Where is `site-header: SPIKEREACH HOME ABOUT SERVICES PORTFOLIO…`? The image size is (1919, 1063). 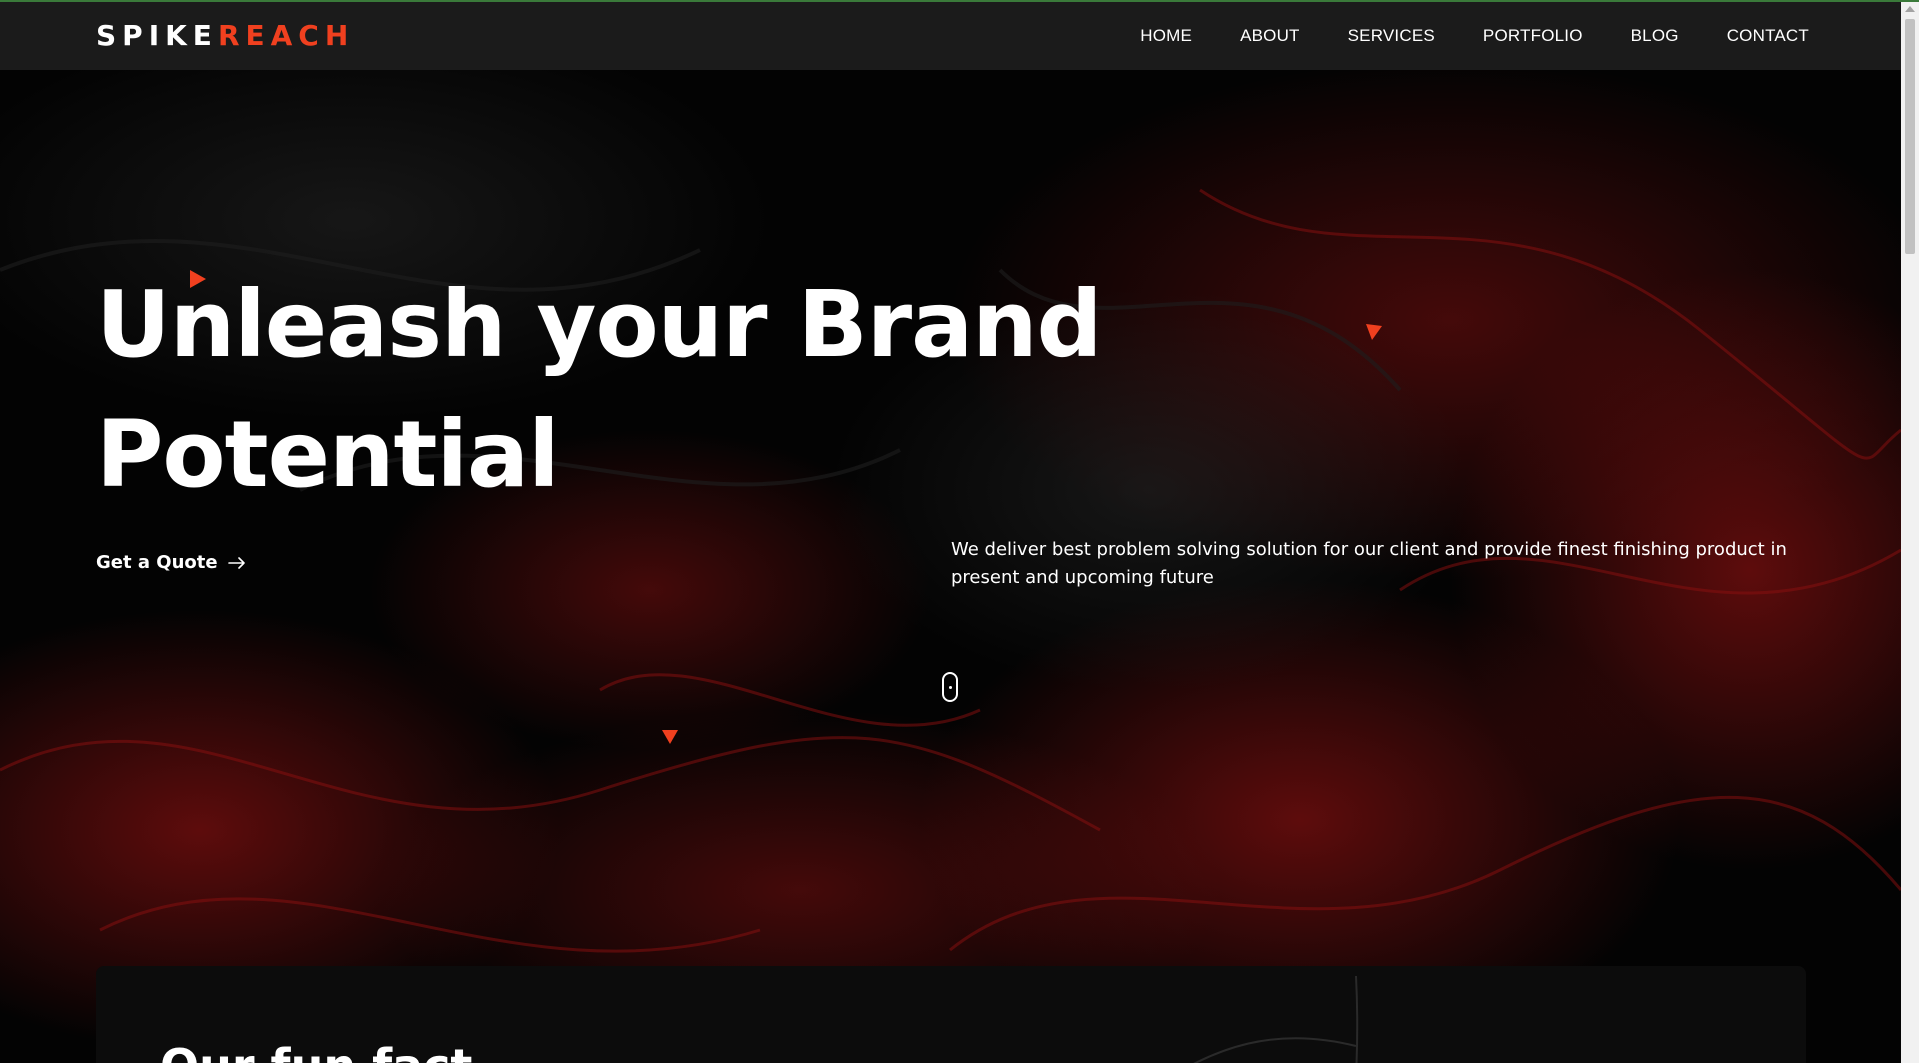
site-header: SPIKEREACH HOME ABOUT SERVICES PORTFOLIO… is located at coordinates (950, 36).